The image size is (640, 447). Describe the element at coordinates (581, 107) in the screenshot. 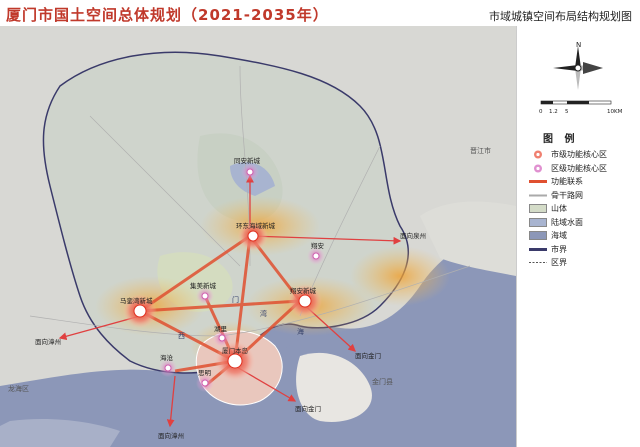

I see `scale-bar: 0 1.2 5 10KM` at that location.